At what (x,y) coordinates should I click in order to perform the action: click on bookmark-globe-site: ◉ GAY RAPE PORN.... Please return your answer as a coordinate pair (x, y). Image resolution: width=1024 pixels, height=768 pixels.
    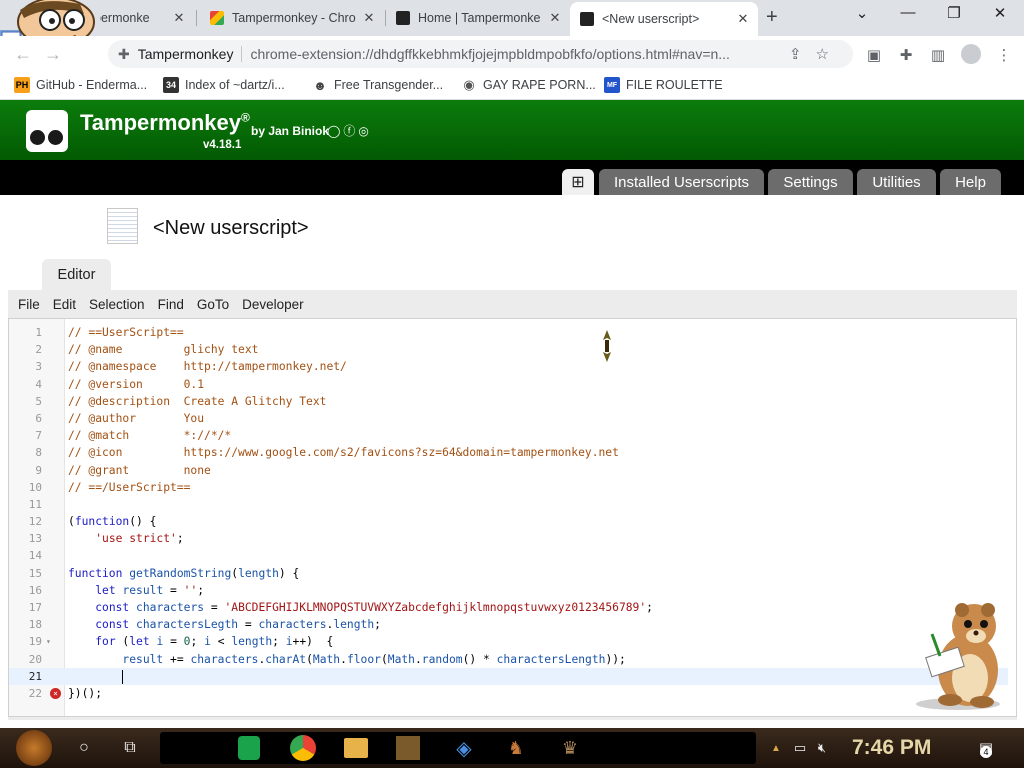
    Looking at the image, I should click on (528, 85).